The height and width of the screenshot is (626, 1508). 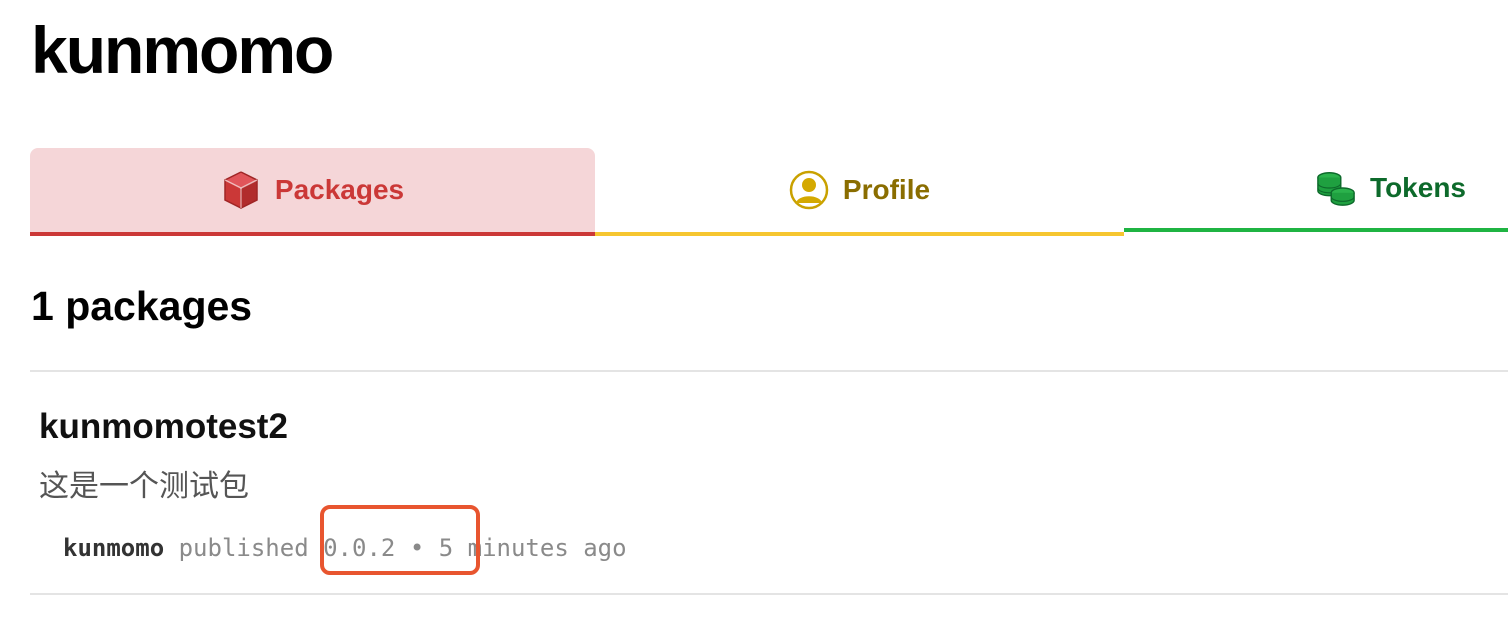 I want to click on package-meta: kunmomo published 0.0.2 • 5 minutes ago, so click(x=345, y=548).